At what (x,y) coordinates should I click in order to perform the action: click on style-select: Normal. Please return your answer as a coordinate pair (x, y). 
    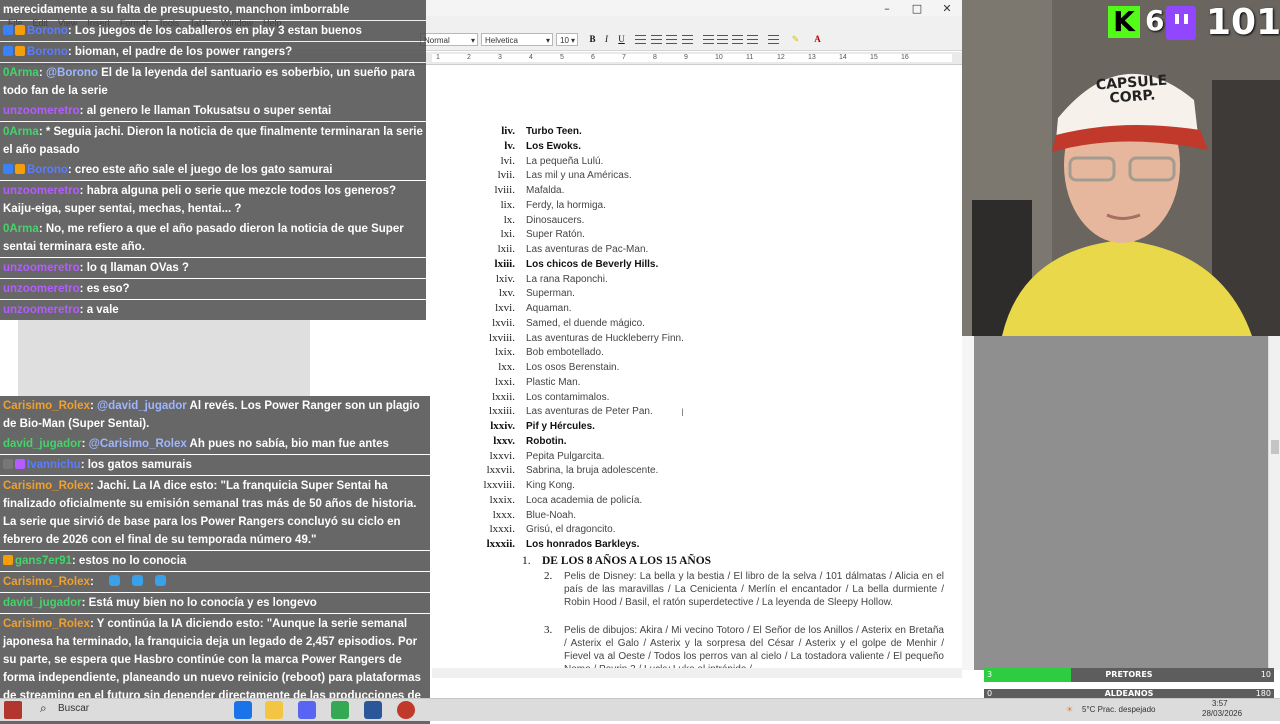
    Looking at the image, I should click on (449, 40).